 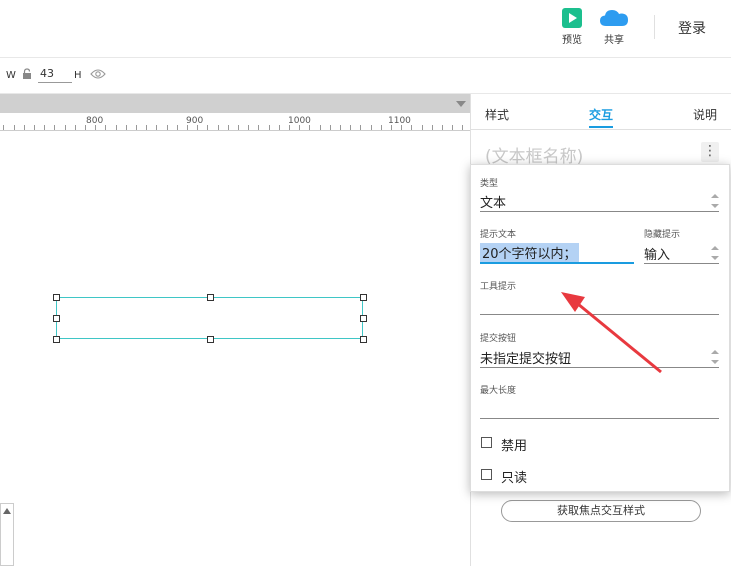 What do you see at coordinates (601, 511) in the screenshot?
I see `focus-style-button: 获取焦点交互样式` at bounding box center [601, 511].